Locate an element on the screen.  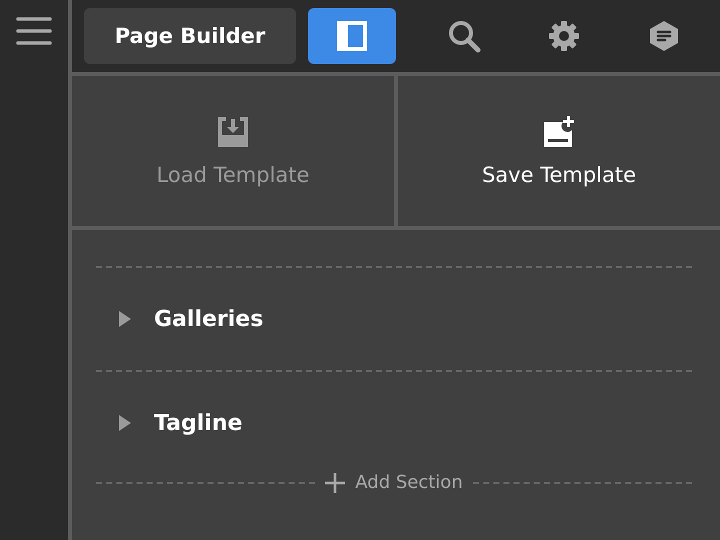
add-document-icon is located at coordinates (559, 132).